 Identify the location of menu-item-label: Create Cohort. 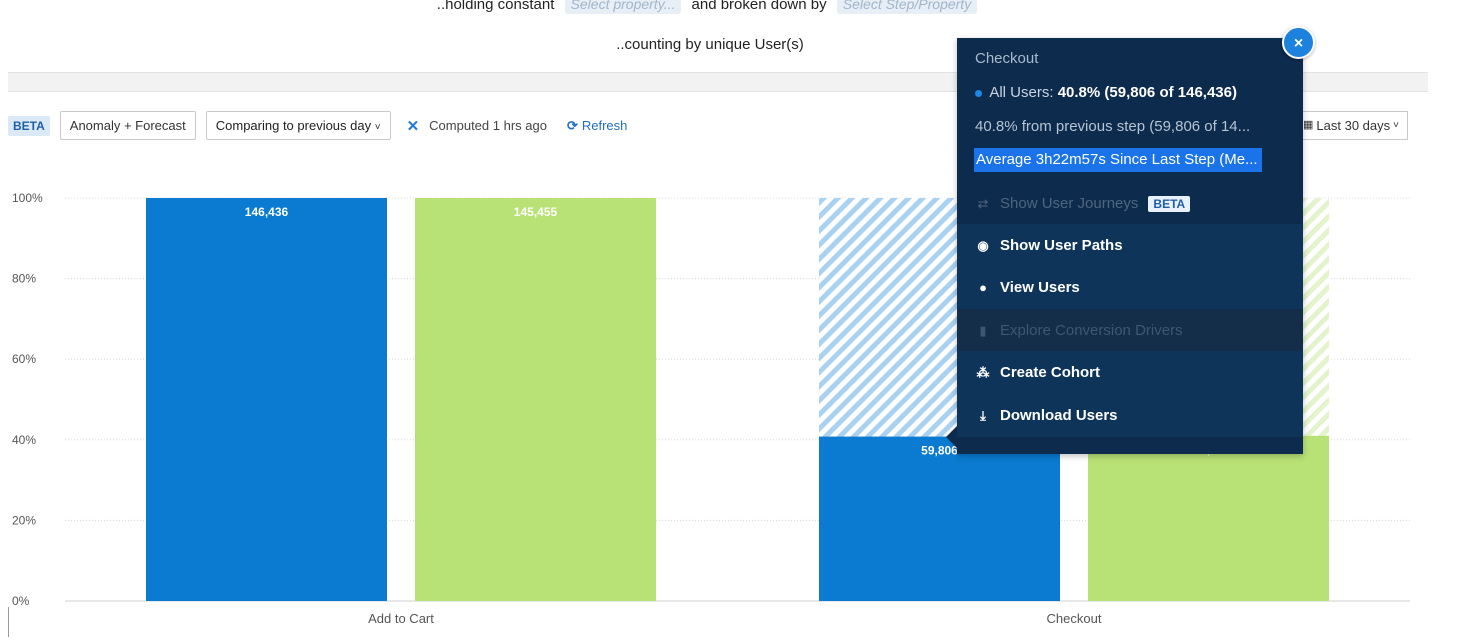
(1050, 372).